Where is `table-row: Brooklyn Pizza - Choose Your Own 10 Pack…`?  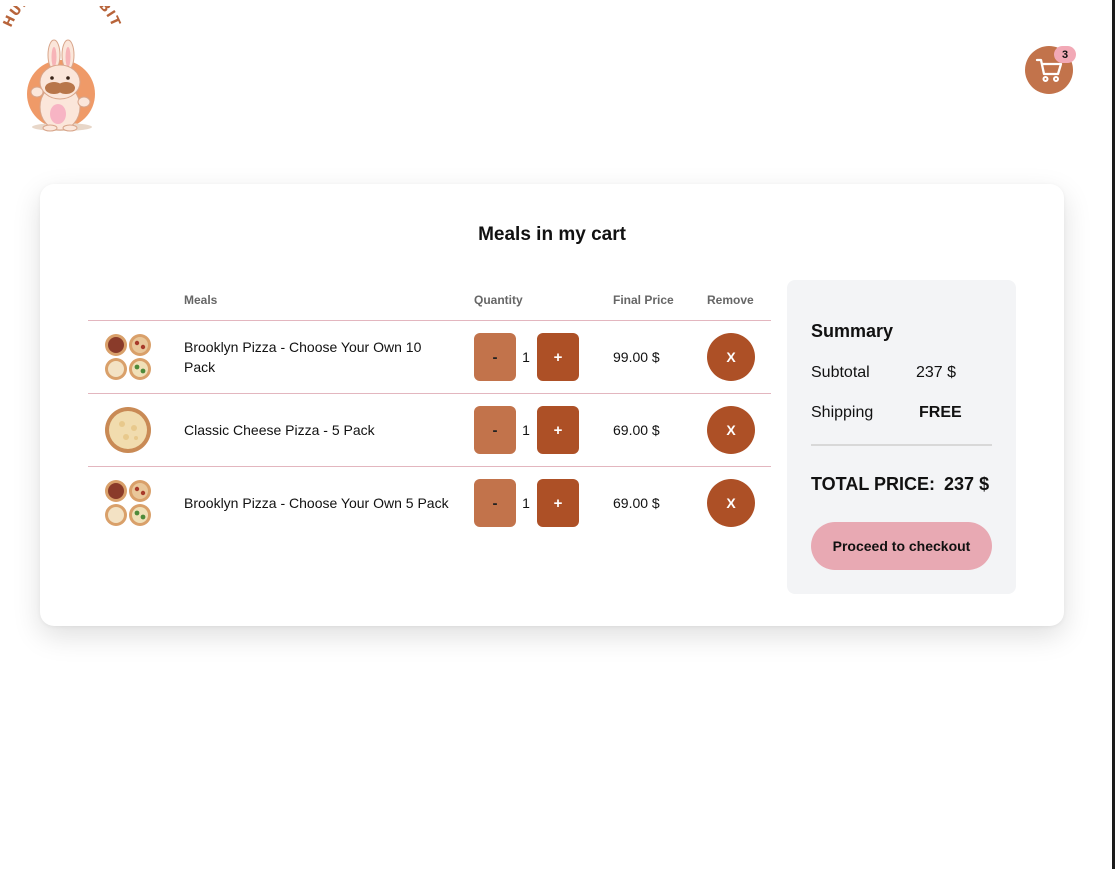
table-row: Brooklyn Pizza - Choose Your Own 10 Pack… is located at coordinates (429, 357).